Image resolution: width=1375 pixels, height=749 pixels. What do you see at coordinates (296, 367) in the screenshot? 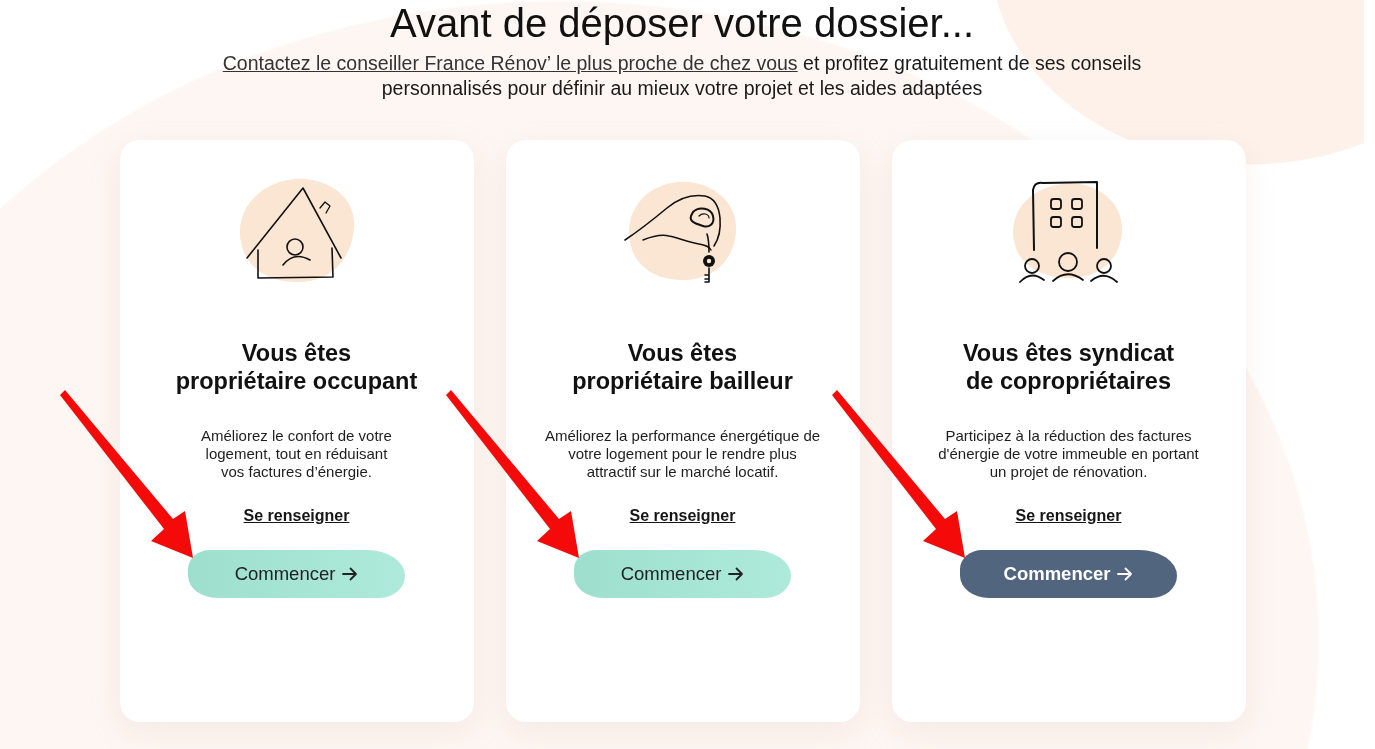
I see `card-title: Vous êtes propriétaire occupant` at bounding box center [296, 367].